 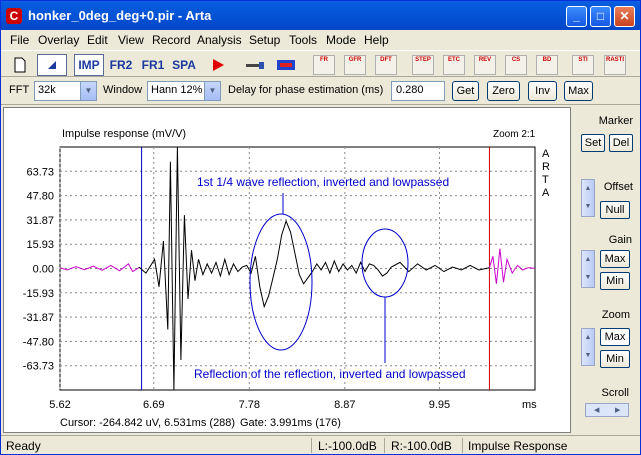 What do you see at coordinates (219, 40) in the screenshot?
I see `menu-analysis: Analysis` at bounding box center [219, 40].